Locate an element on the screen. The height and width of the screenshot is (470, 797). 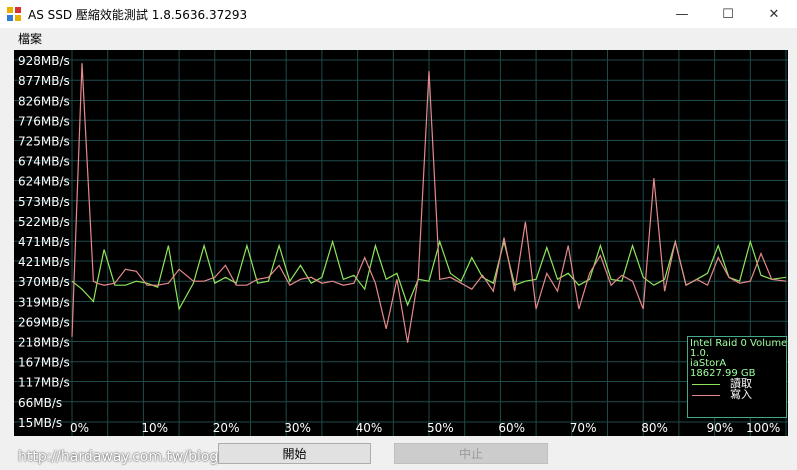
close-icon: ✕ is located at coordinates (774, 14).